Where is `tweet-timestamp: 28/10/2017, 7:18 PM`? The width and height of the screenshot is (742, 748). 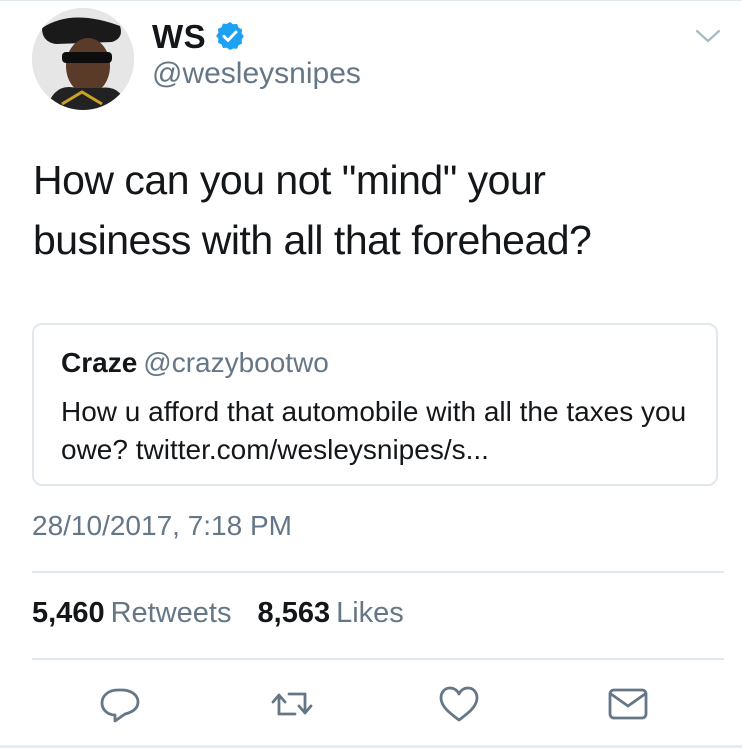
tweet-timestamp: 28/10/2017, 7:18 PM is located at coordinates (162, 526).